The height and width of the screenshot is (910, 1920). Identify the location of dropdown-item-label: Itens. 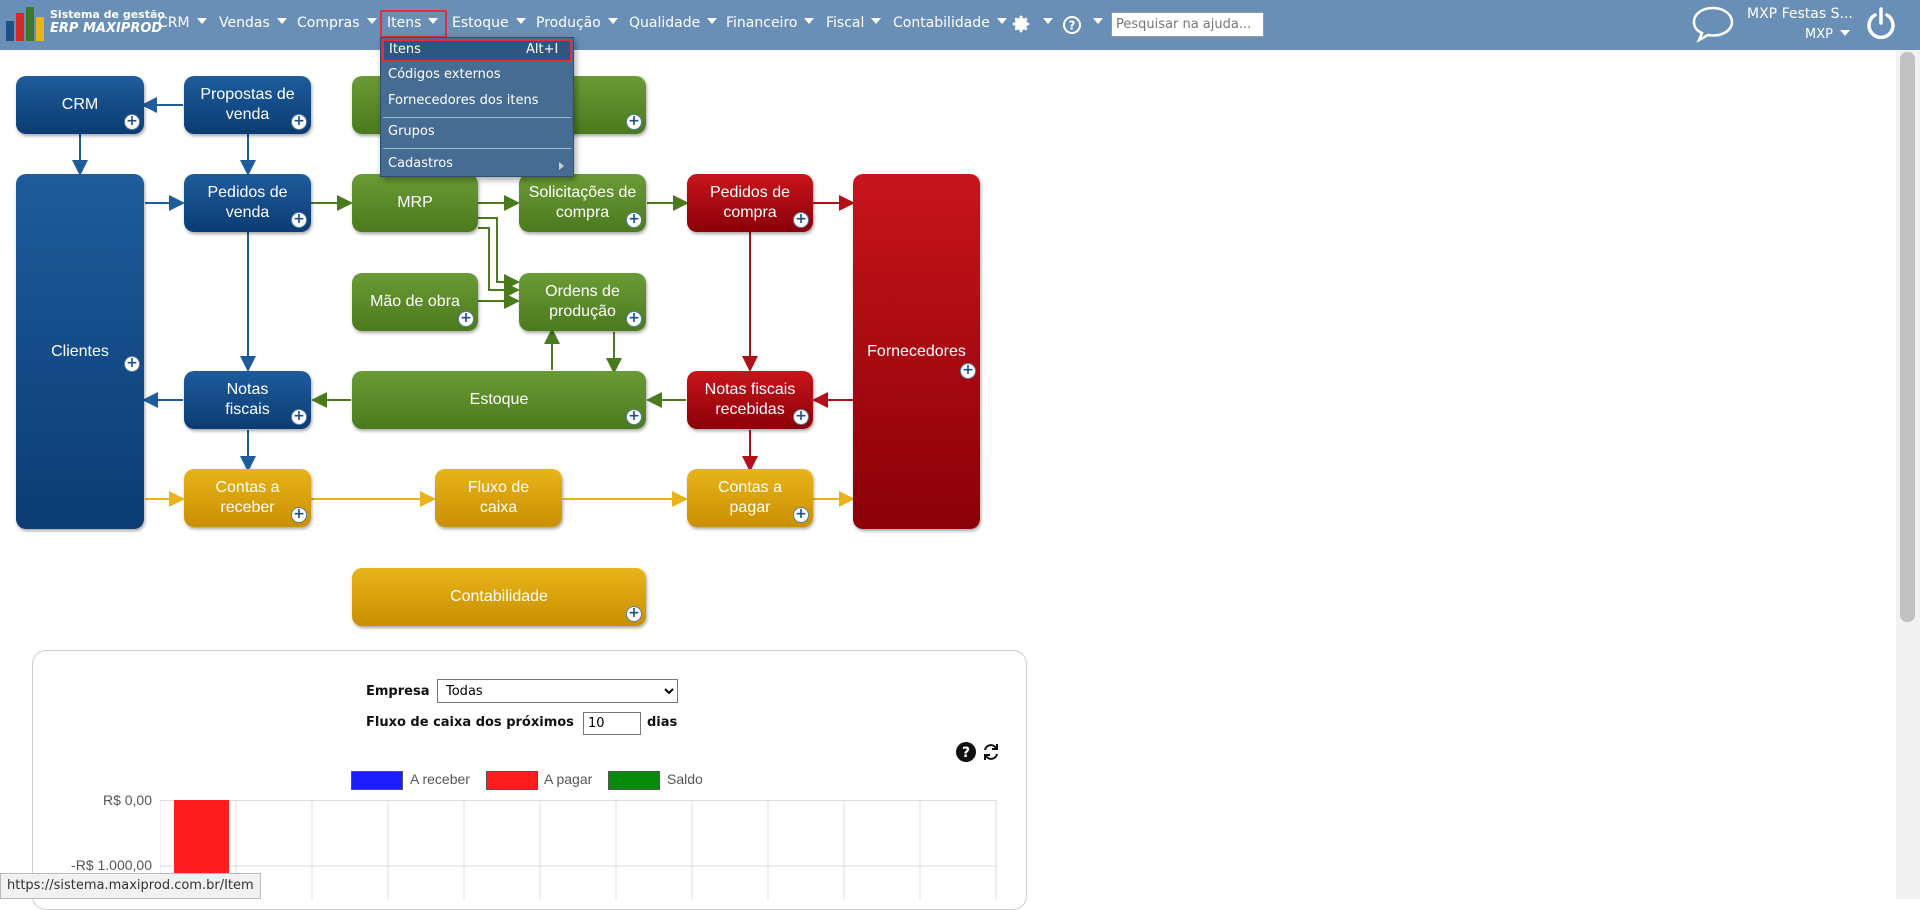
(405, 49).